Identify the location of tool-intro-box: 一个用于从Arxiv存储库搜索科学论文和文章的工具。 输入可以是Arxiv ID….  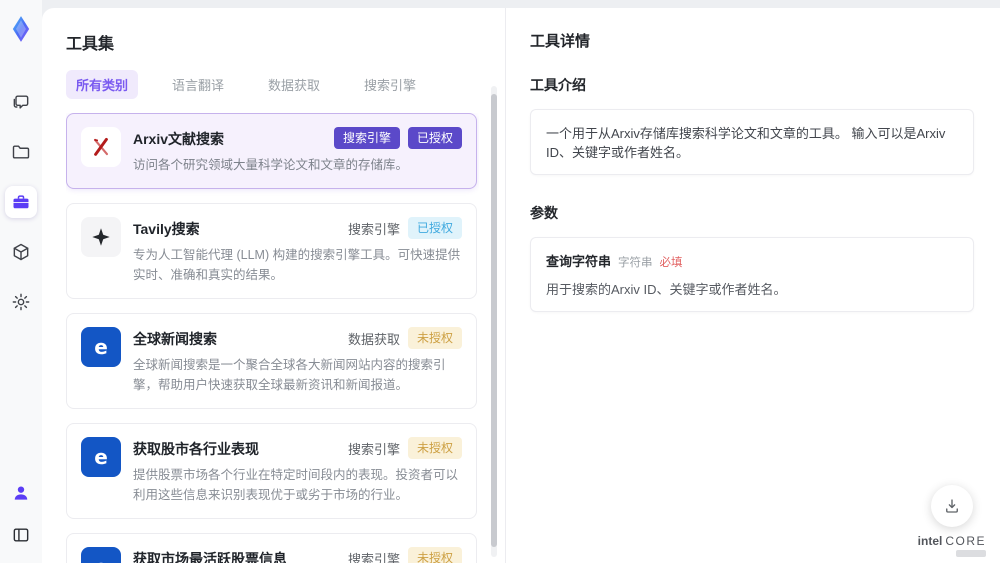
(752, 142).